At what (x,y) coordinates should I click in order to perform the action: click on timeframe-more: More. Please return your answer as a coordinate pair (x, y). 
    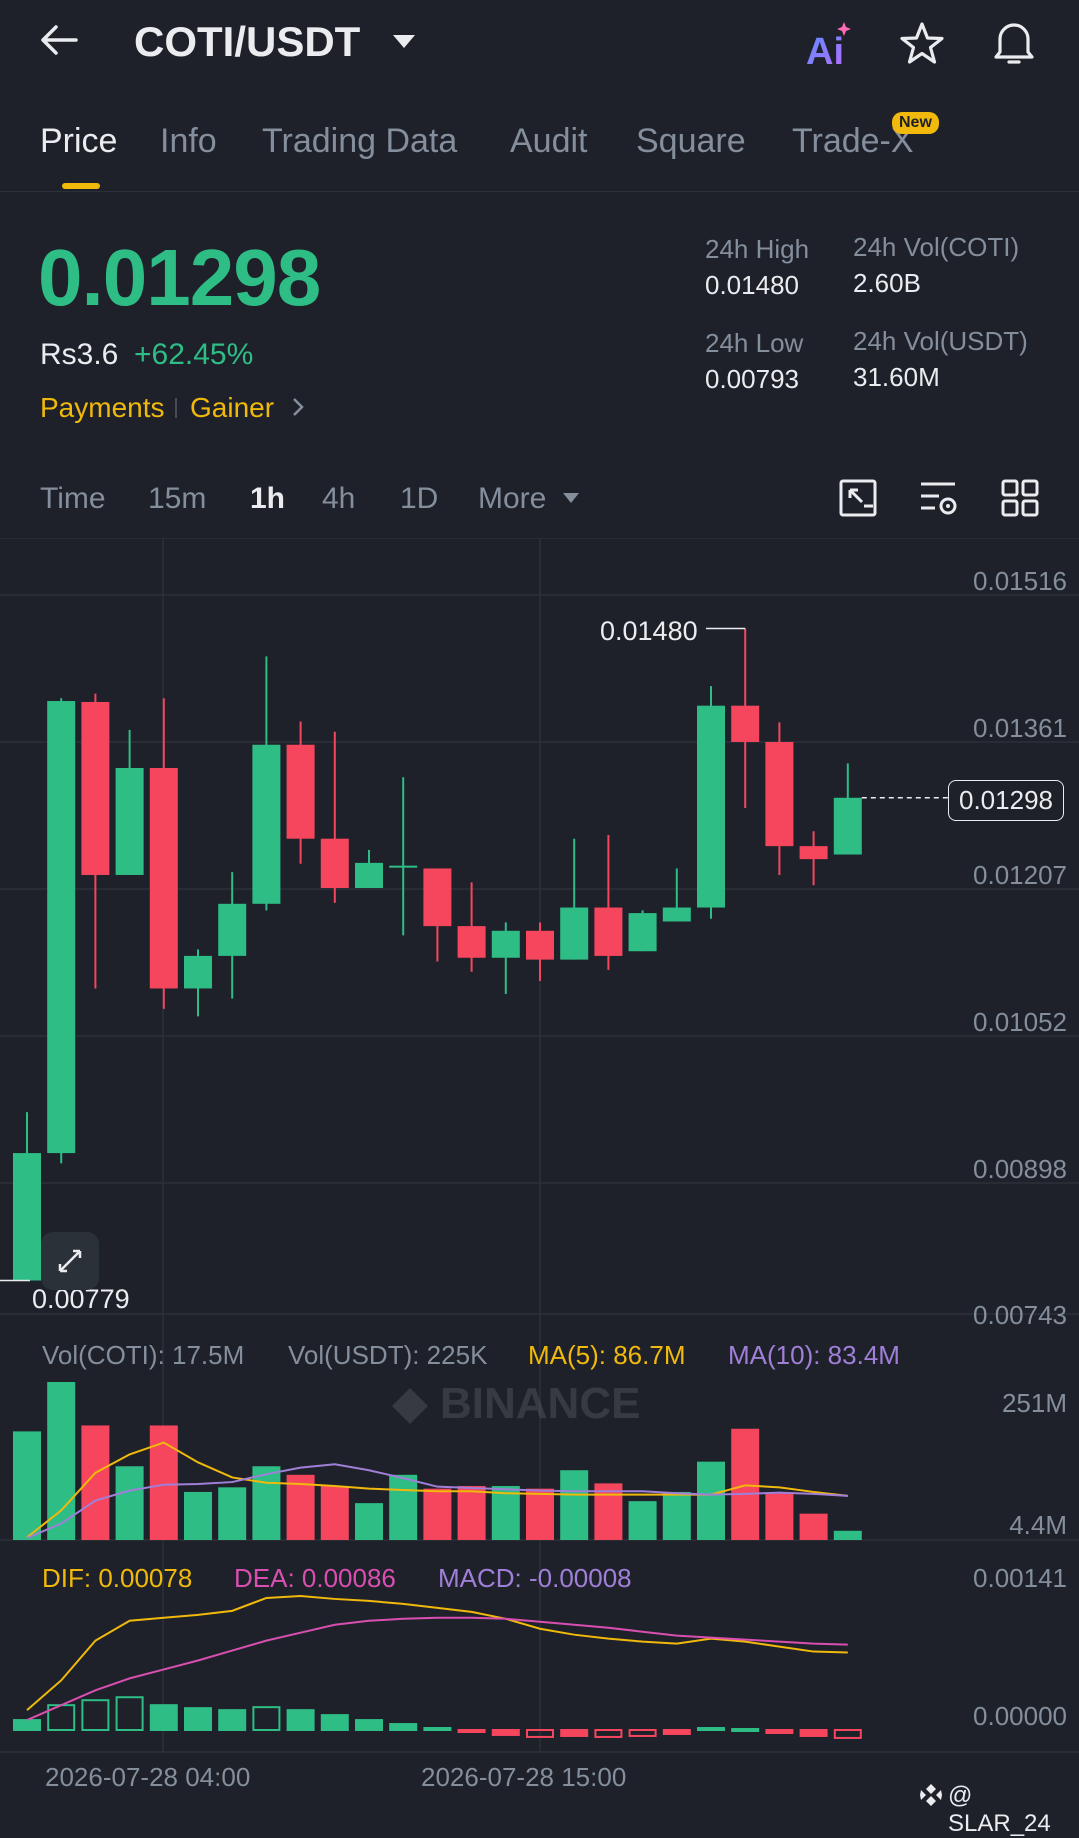
    Looking at the image, I should click on (512, 499).